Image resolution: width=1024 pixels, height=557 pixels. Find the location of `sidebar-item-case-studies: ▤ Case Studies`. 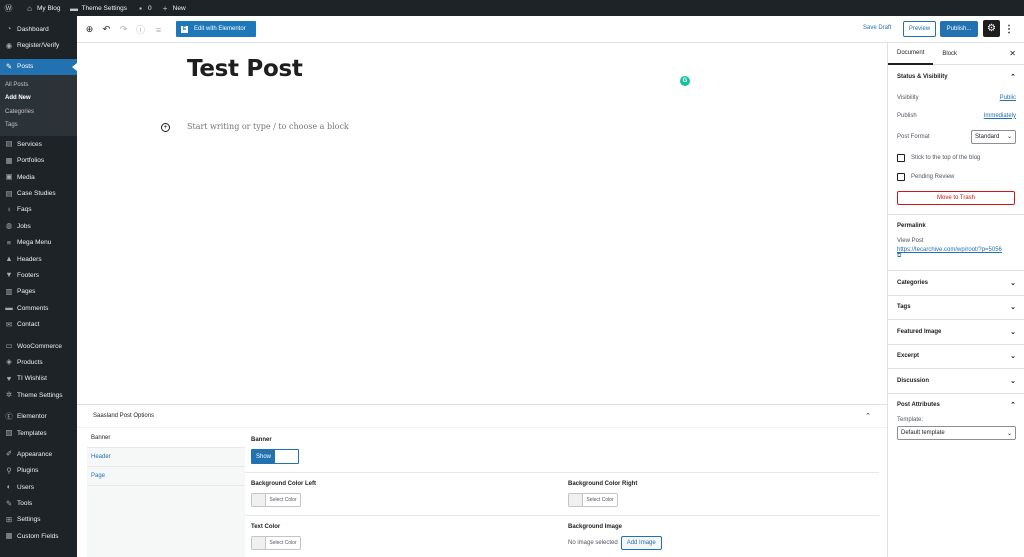

sidebar-item-case-studies: ▤ Case Studies is located at coordinates (38, 193).